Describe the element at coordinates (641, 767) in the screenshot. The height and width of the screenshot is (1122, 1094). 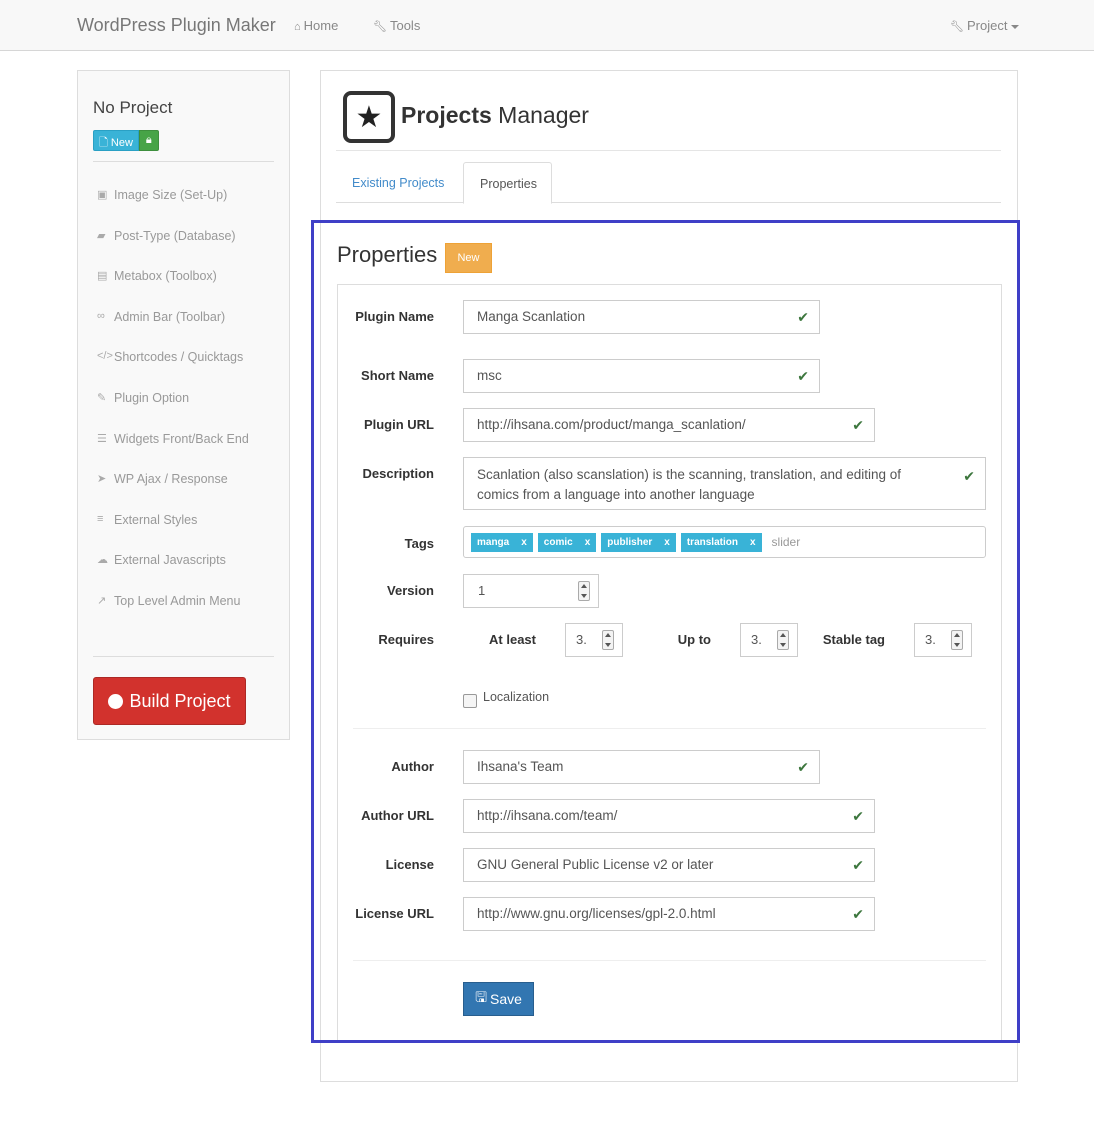
I see `author-input: Ihsana's Team ✔` at that location.